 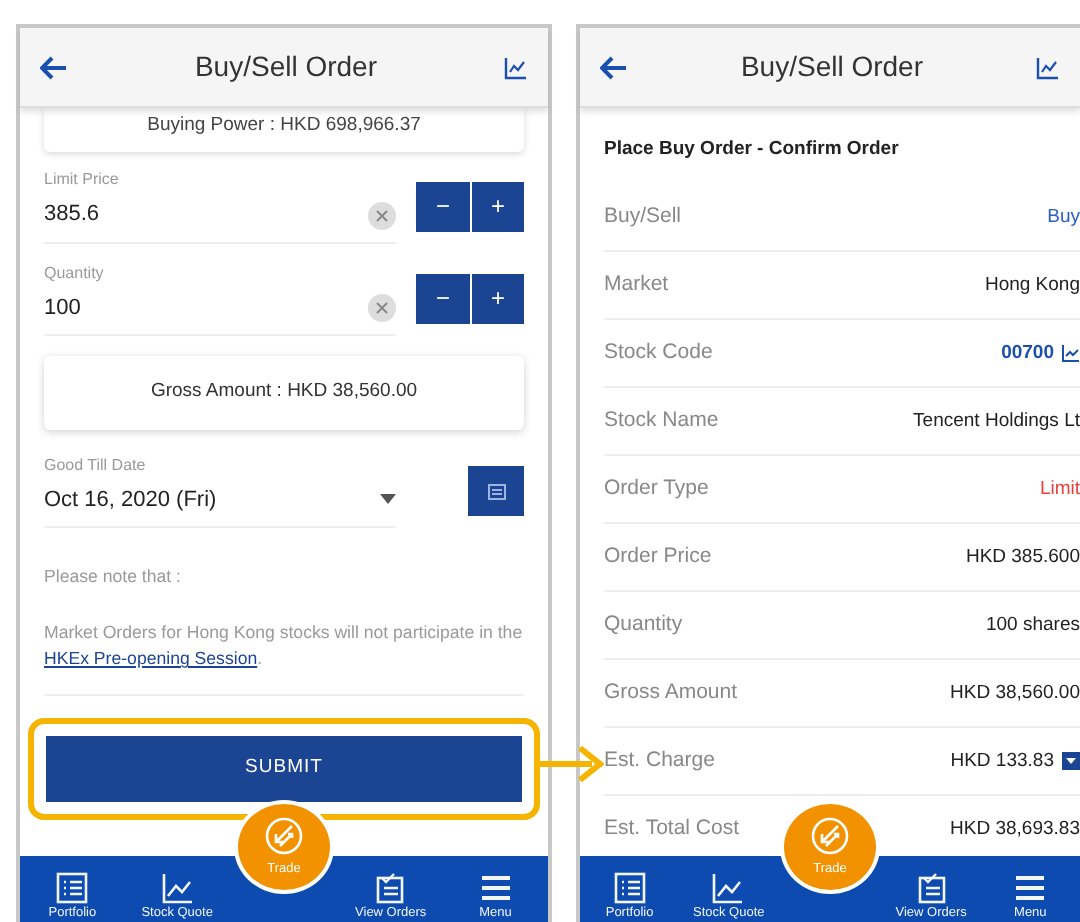 I want to click on submit-button: SUBMIT, so click(x=284, y=768).